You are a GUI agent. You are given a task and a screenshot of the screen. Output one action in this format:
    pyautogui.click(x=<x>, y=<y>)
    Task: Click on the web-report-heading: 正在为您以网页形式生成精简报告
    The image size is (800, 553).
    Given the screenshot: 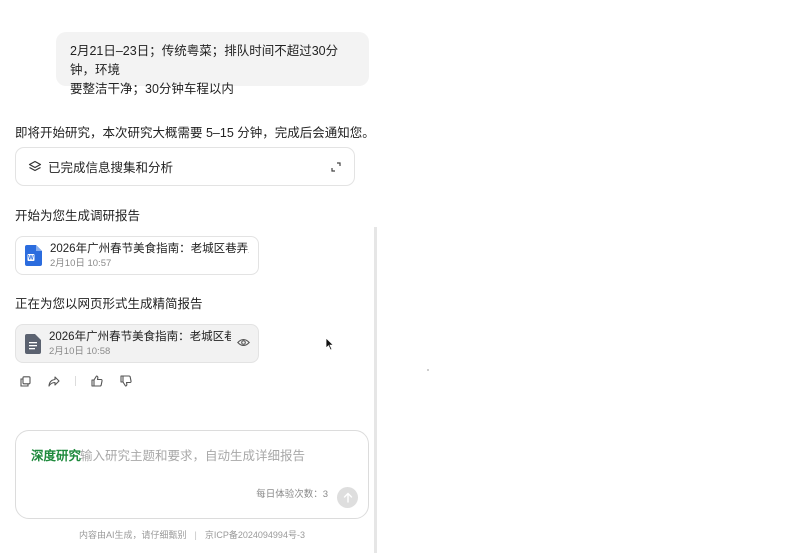 What is the action you would take?
    pyautogui.click(x=109, y=304)
    